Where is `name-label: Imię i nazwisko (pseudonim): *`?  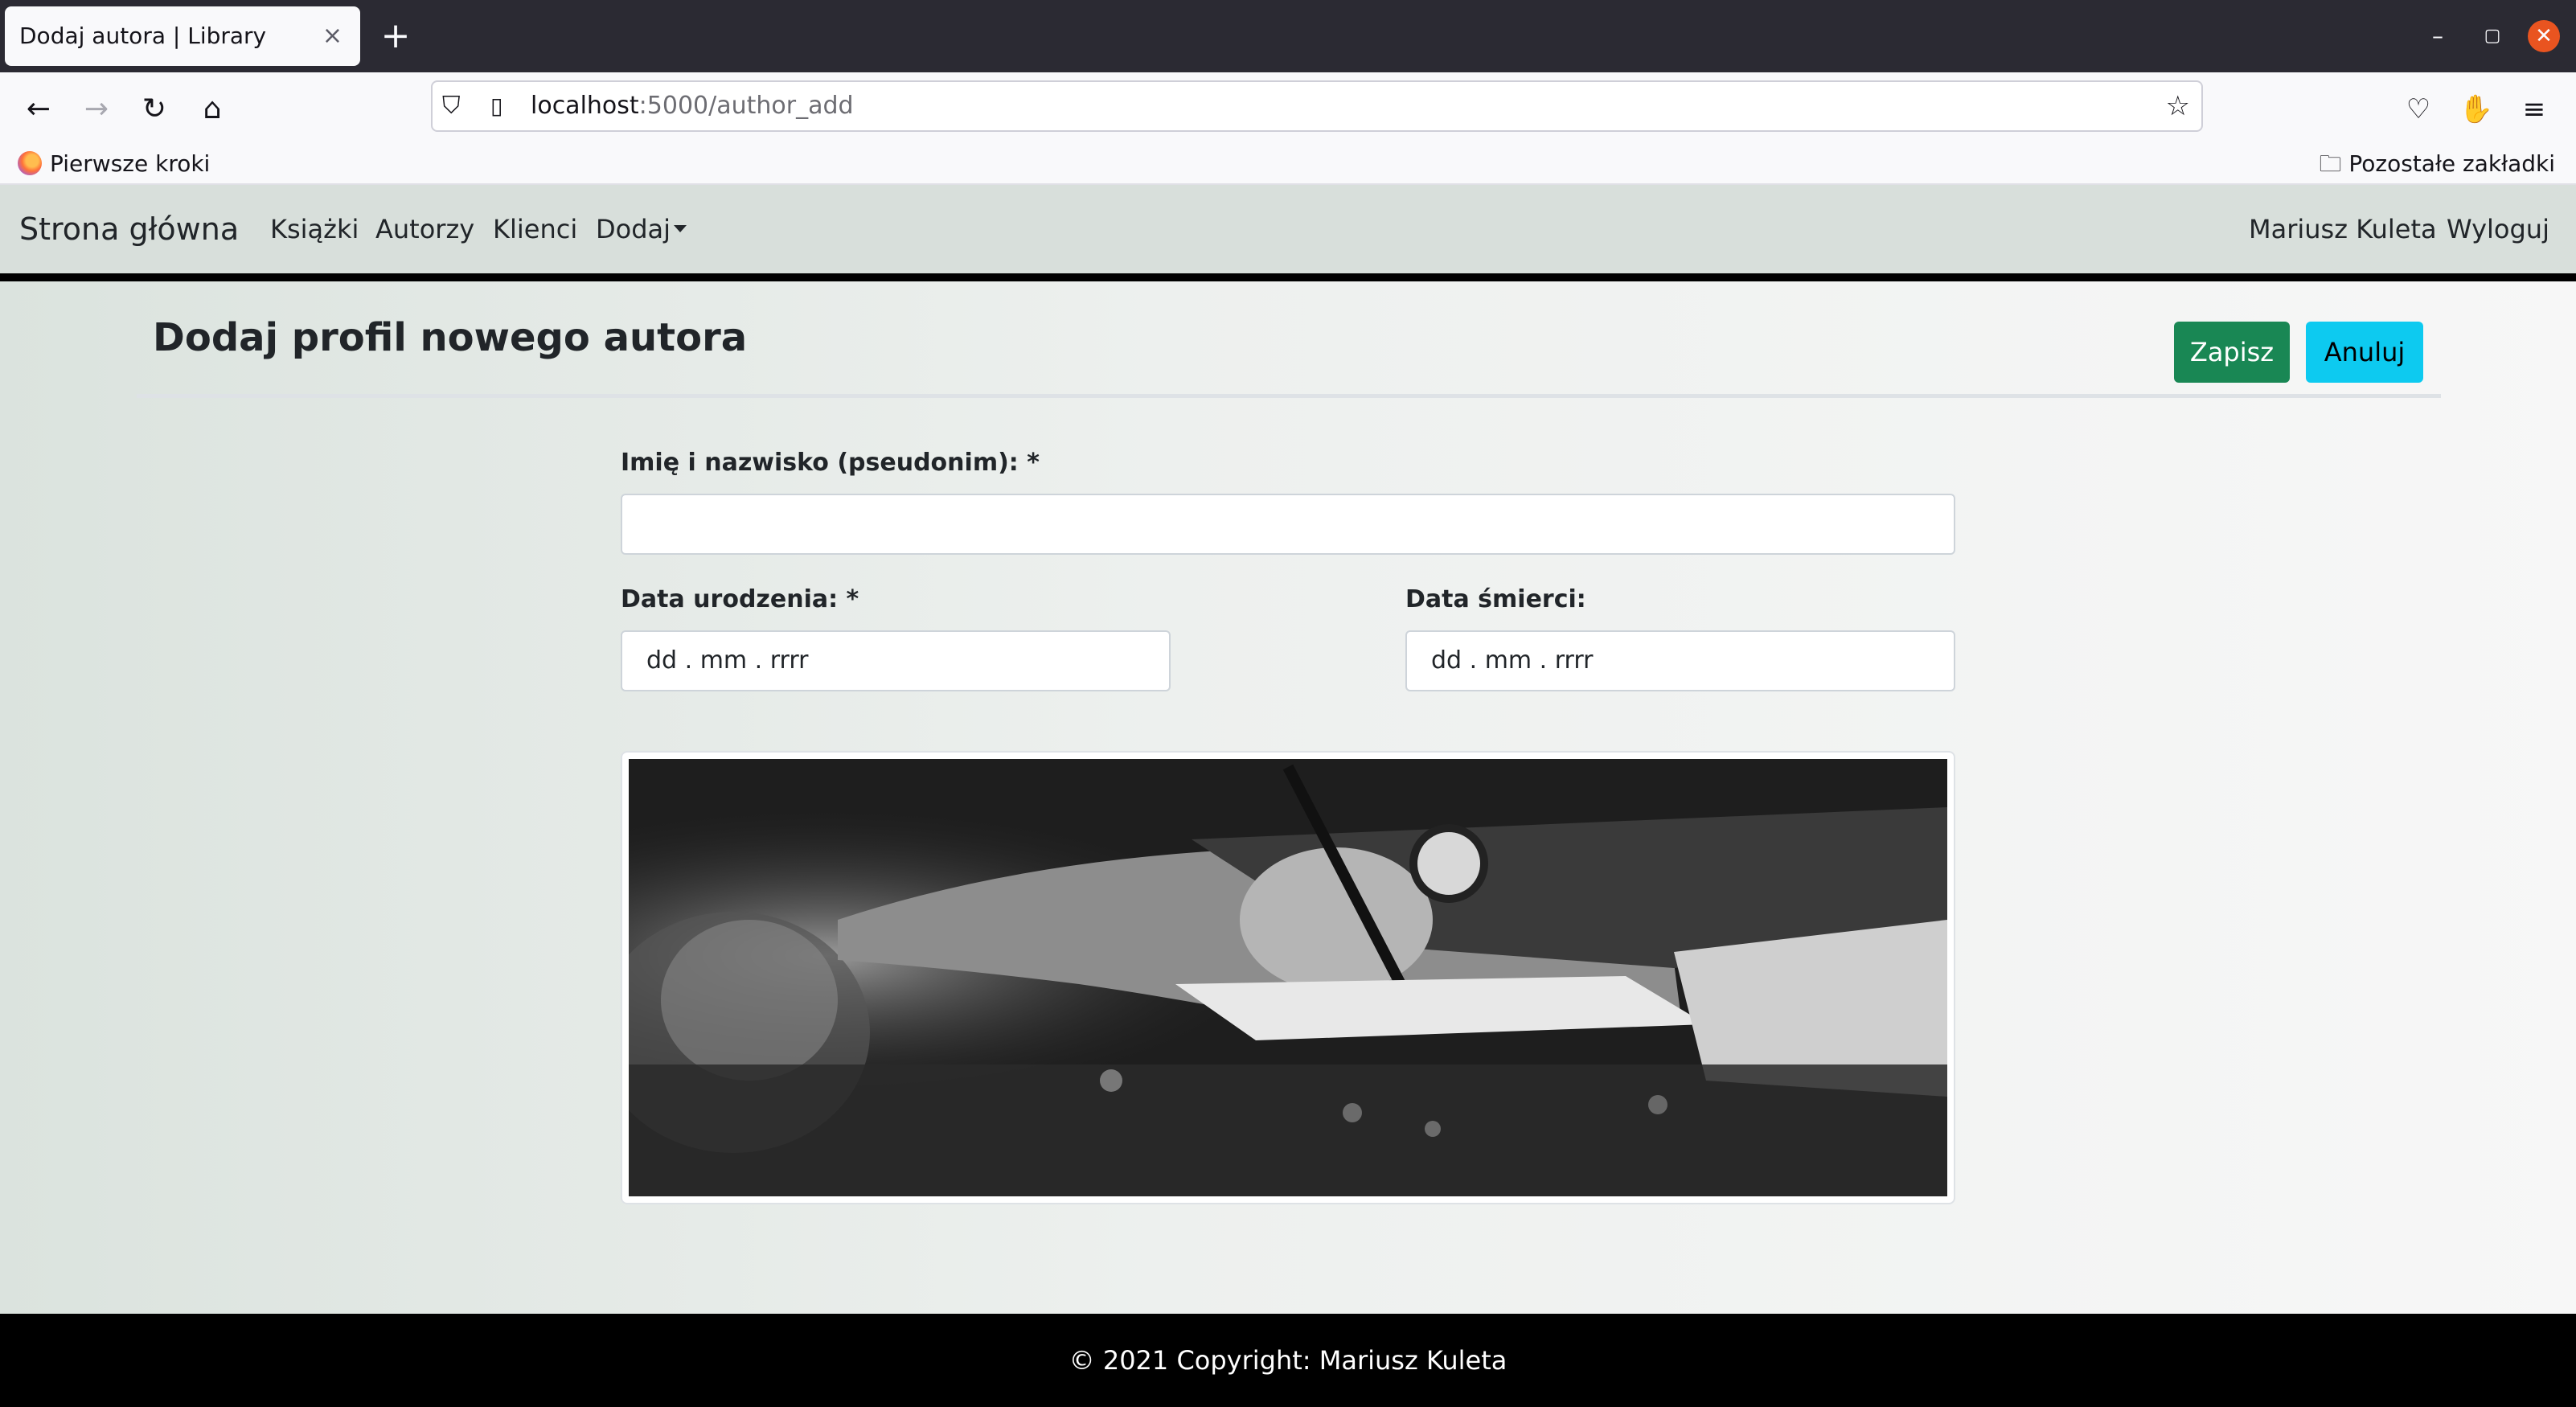 name-label: Imię i nazwisko (pseudonim): * is located at coordinates (830, 463).